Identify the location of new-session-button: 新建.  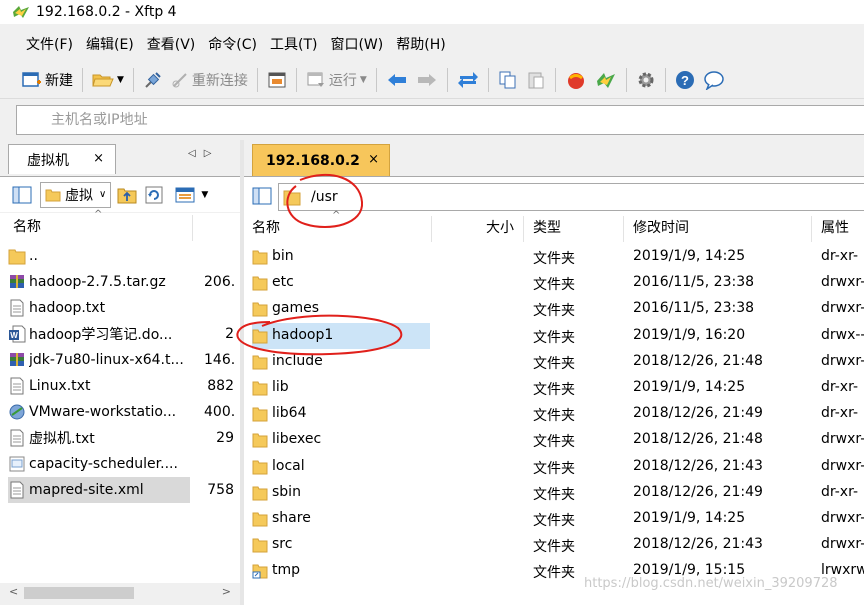
(47, 80).